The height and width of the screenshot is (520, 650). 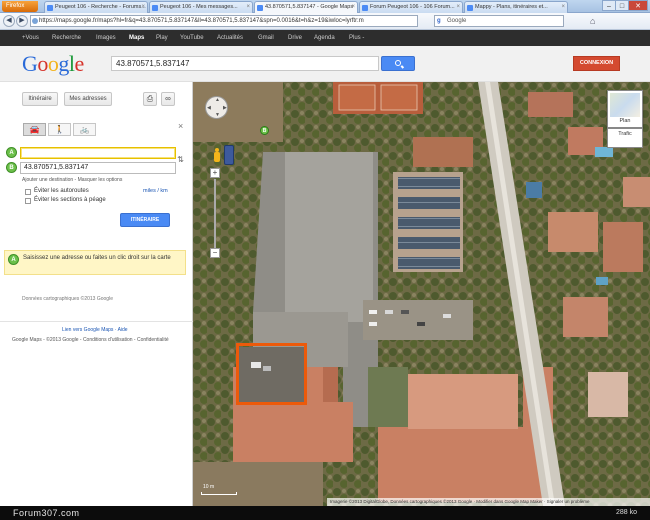 What do you see at coordinates (209, 487) in the screenshot?
I see `scale-label: 10 m` at bounding box center [209, 487].